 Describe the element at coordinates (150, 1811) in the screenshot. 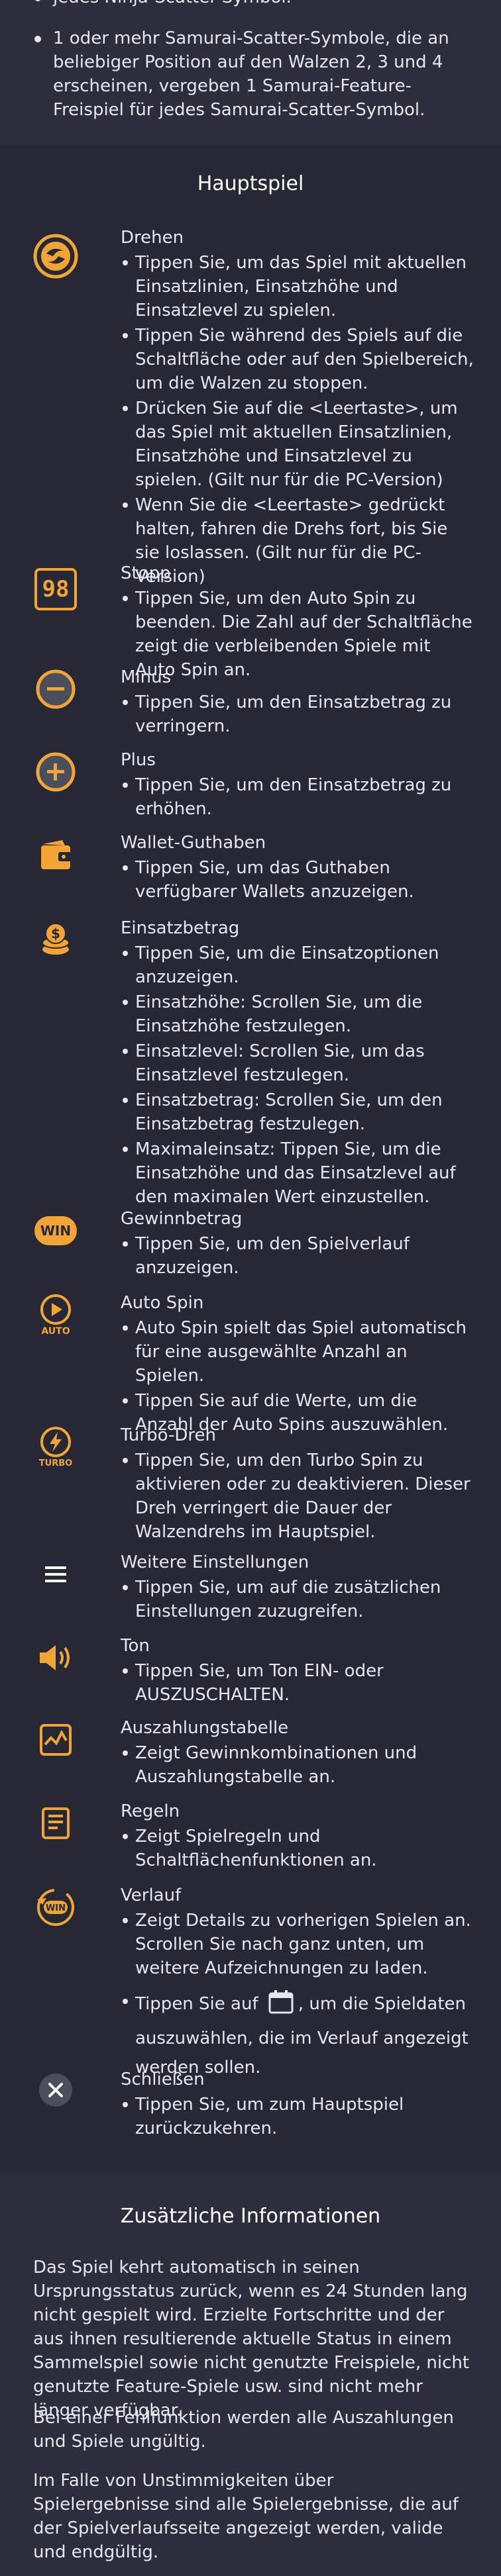

I see `help-item-title: Regeln` at that location.